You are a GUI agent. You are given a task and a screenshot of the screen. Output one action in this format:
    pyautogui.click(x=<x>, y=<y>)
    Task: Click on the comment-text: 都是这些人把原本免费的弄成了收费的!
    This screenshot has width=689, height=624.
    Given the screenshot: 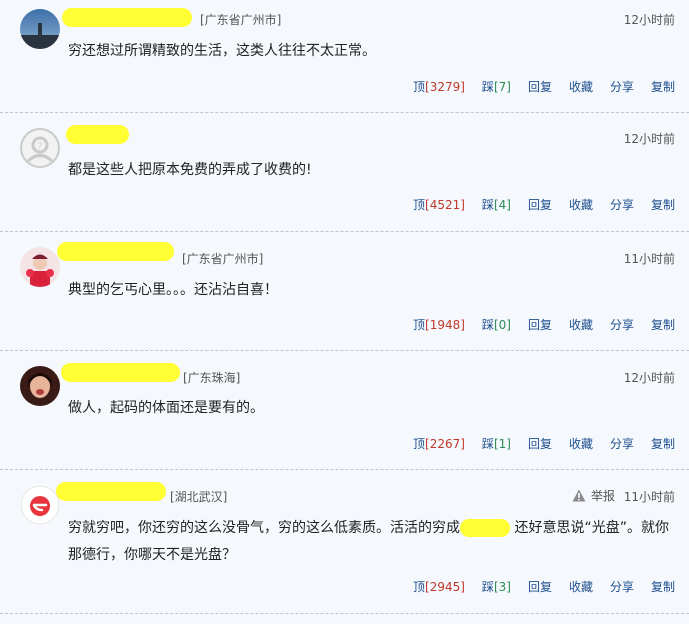 What is the action you would take?
    pyautogui.click(x=190, y=170)
    